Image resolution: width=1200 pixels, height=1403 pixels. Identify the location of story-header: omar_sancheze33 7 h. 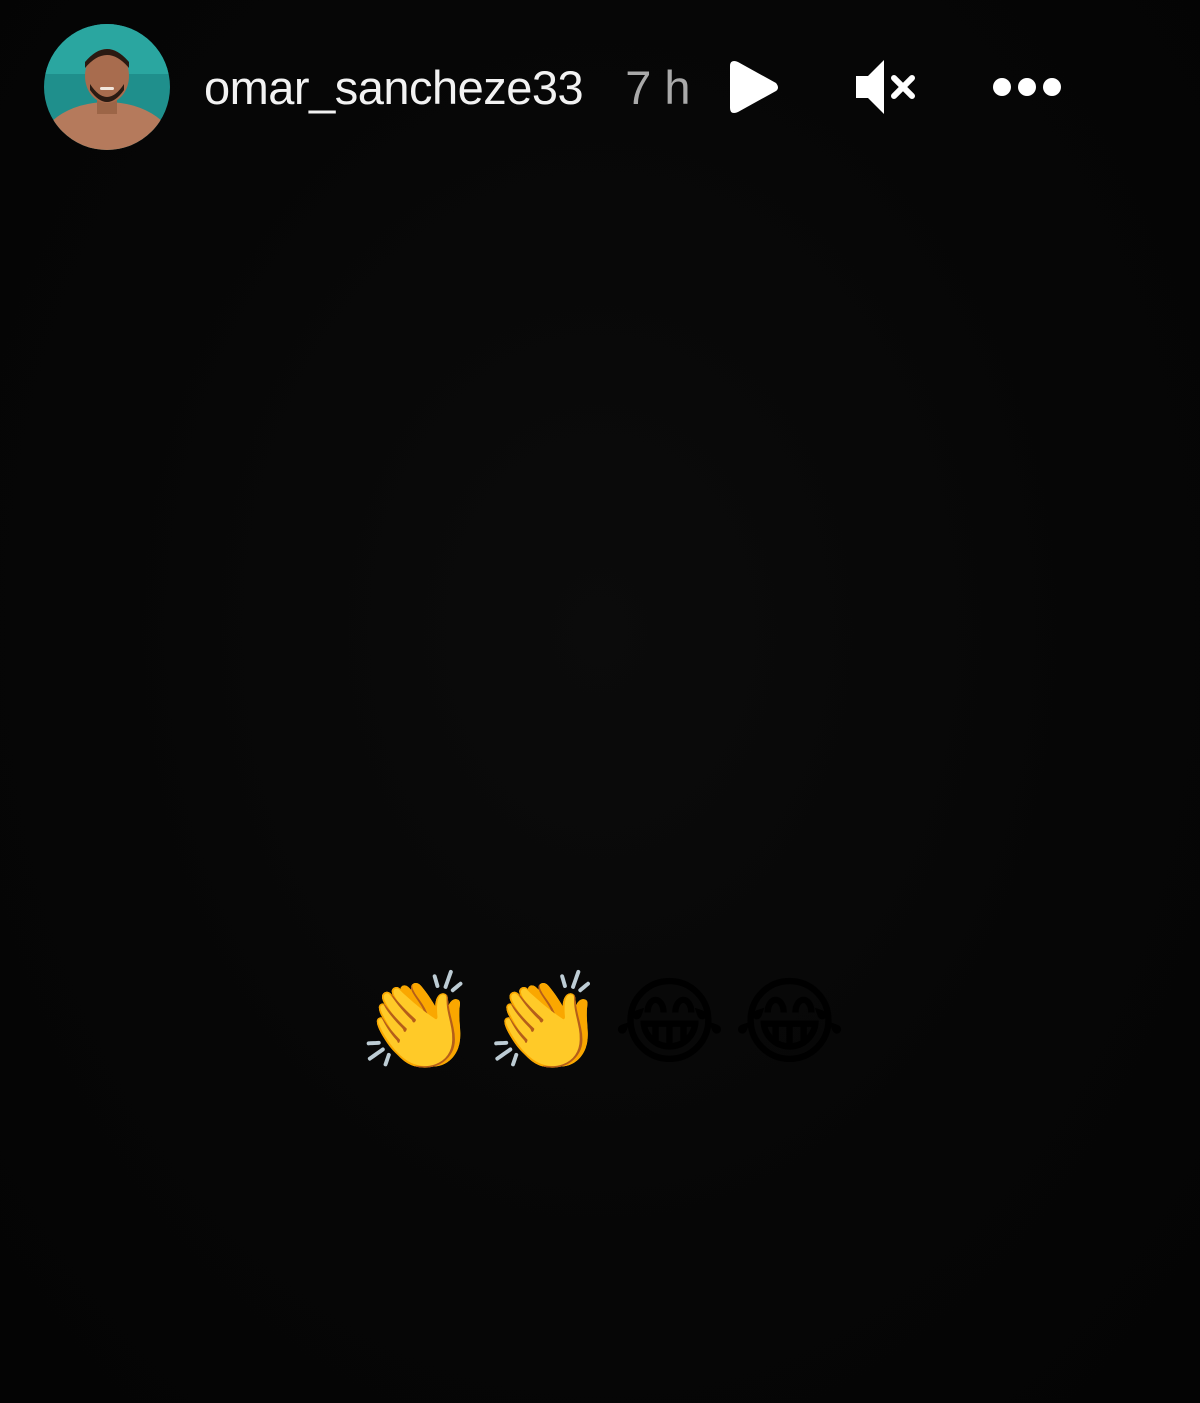
(592, 87).